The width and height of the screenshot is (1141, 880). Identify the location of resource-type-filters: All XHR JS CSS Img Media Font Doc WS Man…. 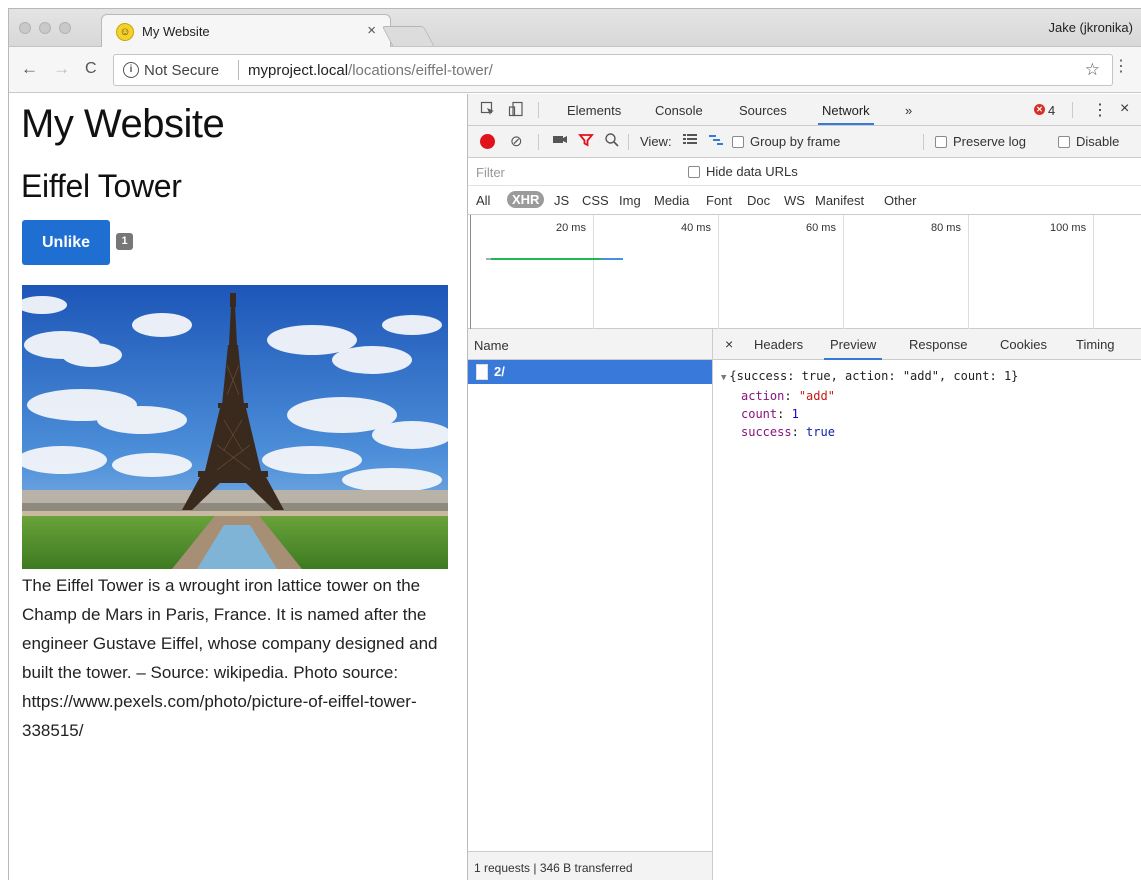
(804, 200).